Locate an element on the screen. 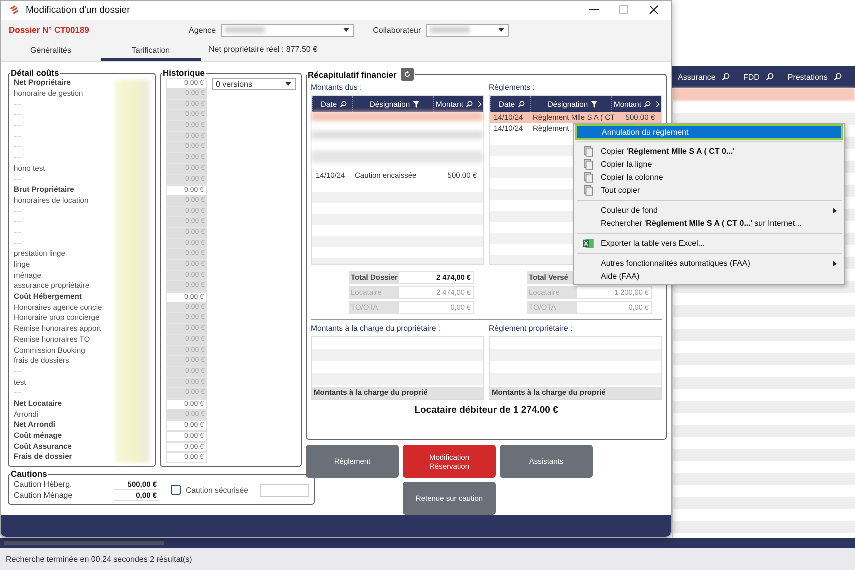  column-header: Assurance is located at coordinates (705, 77).